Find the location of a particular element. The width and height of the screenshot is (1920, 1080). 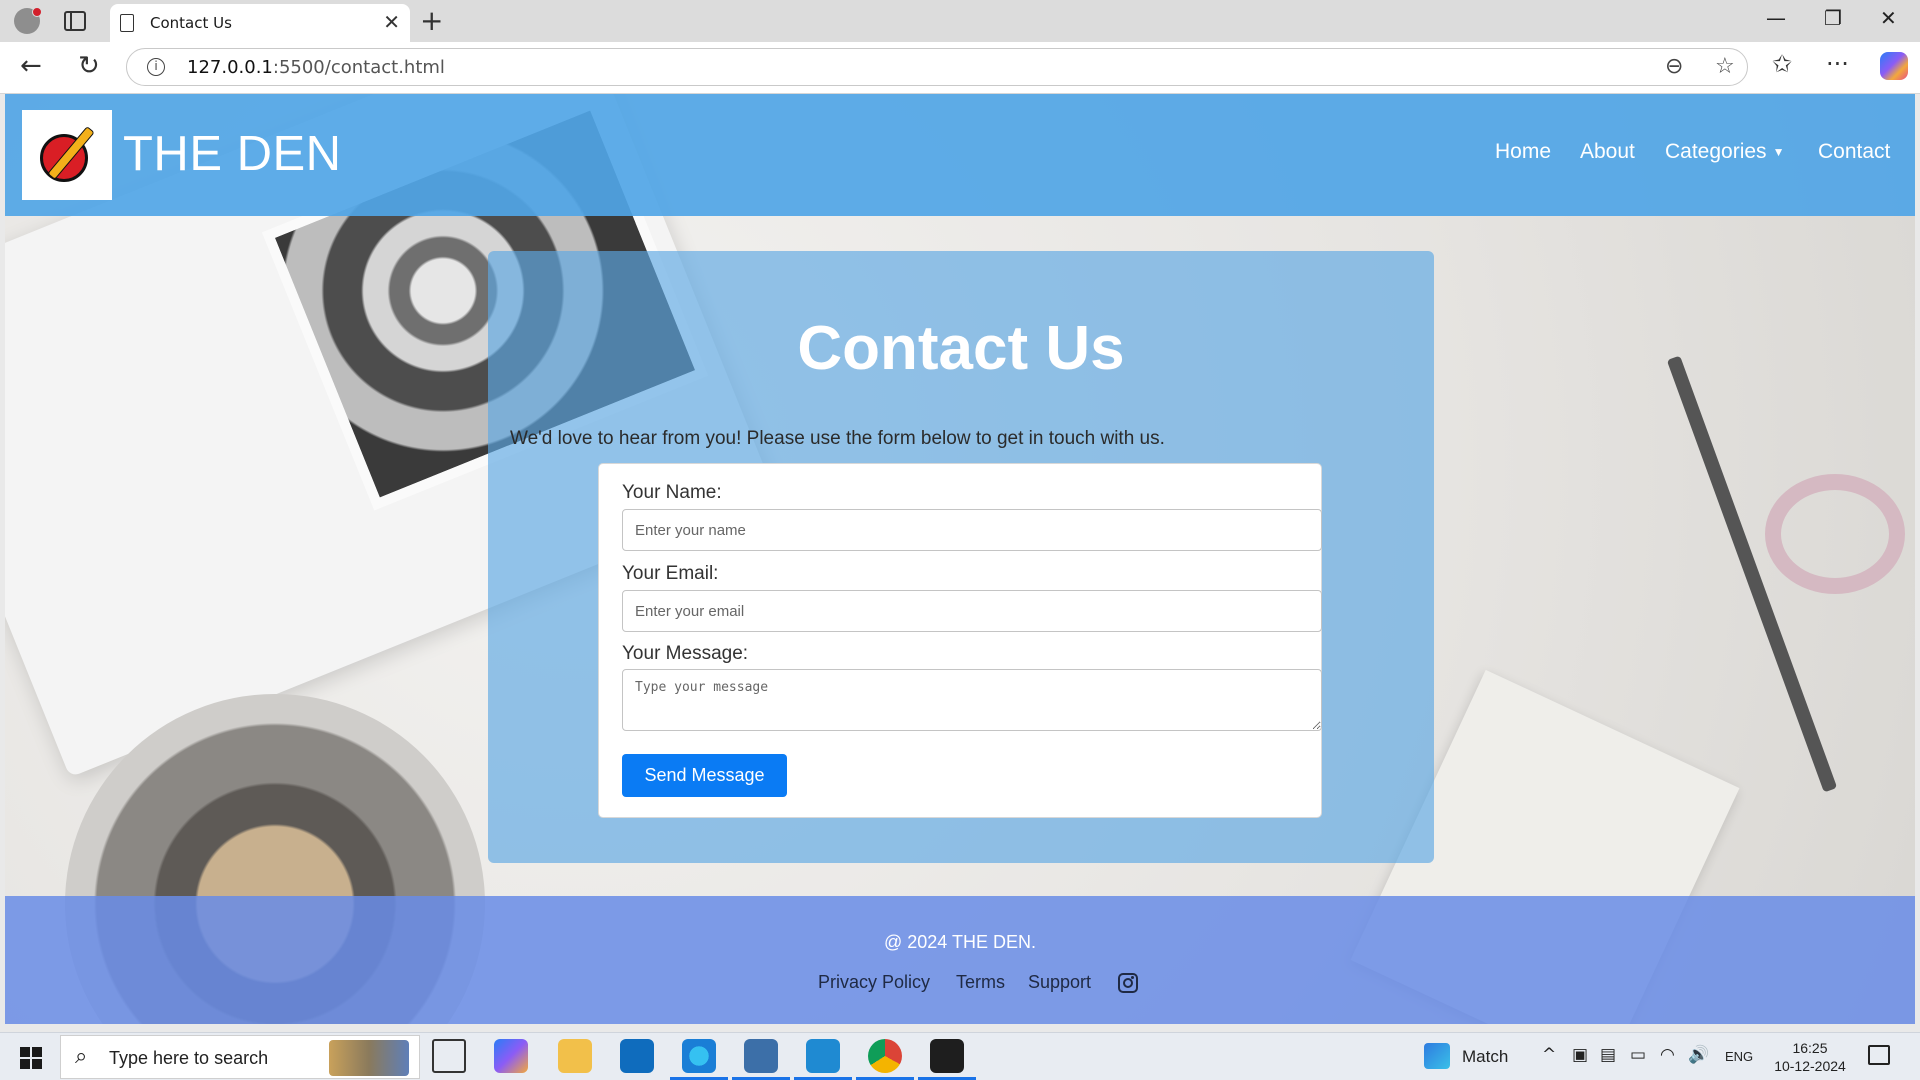

nav-home: Home is located at coordinates (1523, 152).